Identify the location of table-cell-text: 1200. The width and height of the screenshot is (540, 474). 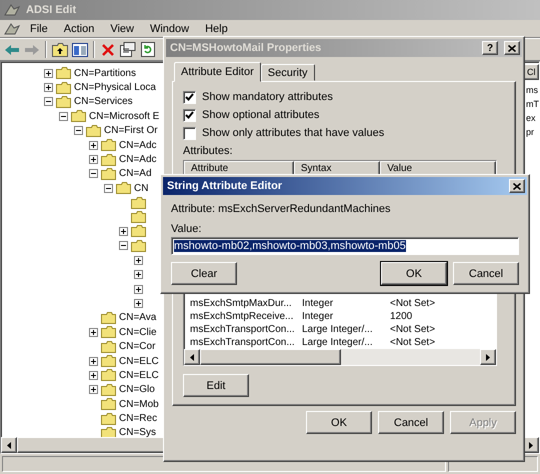
(402, 316).